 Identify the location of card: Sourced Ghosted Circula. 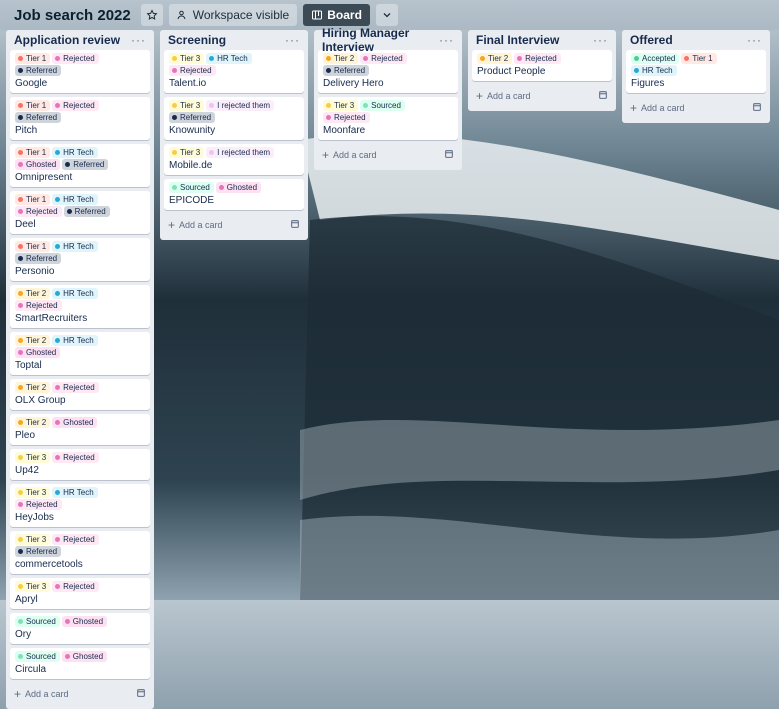
(80, 663).